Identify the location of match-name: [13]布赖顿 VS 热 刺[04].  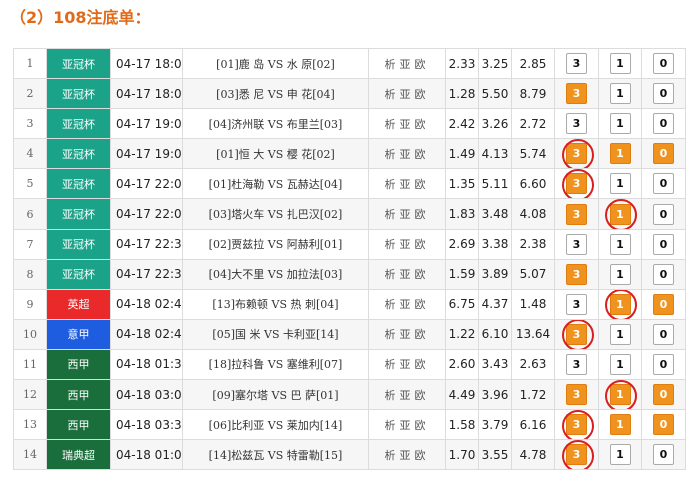
(275, 304).